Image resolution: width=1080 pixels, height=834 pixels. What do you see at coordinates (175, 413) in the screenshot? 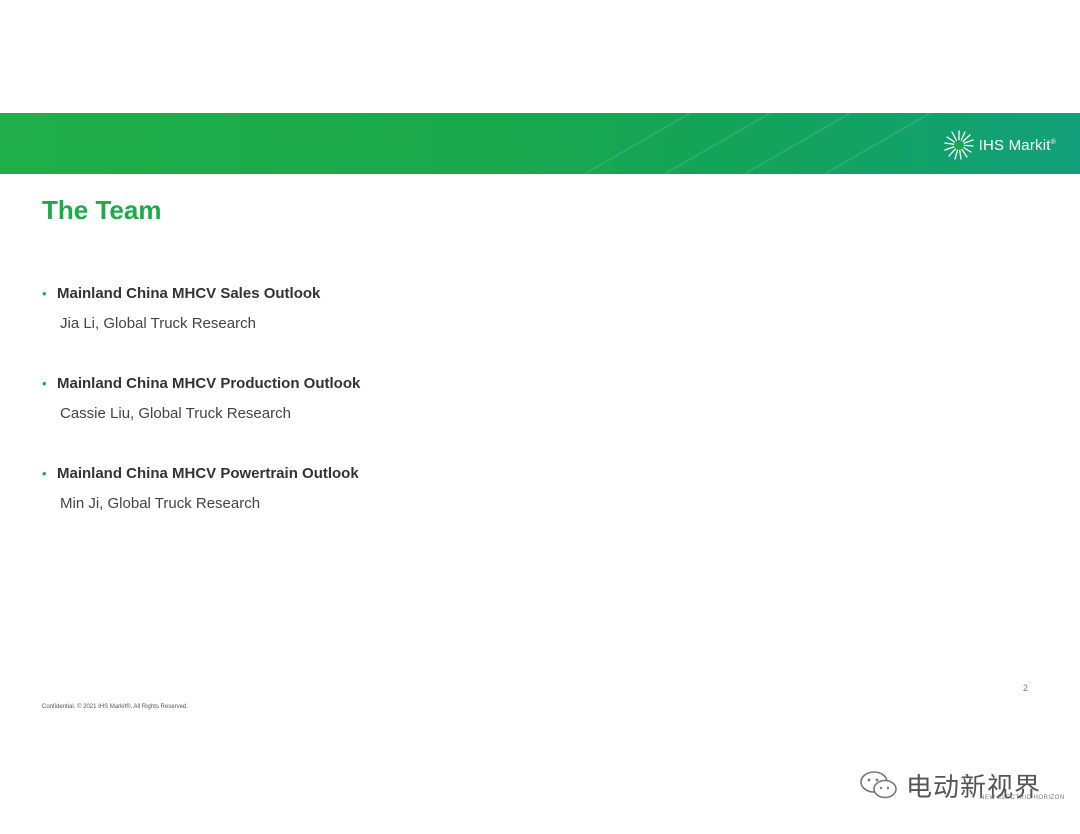
I see `section-person: Cassie Liu, Global Truck Research` at bounding box center [175, 413].